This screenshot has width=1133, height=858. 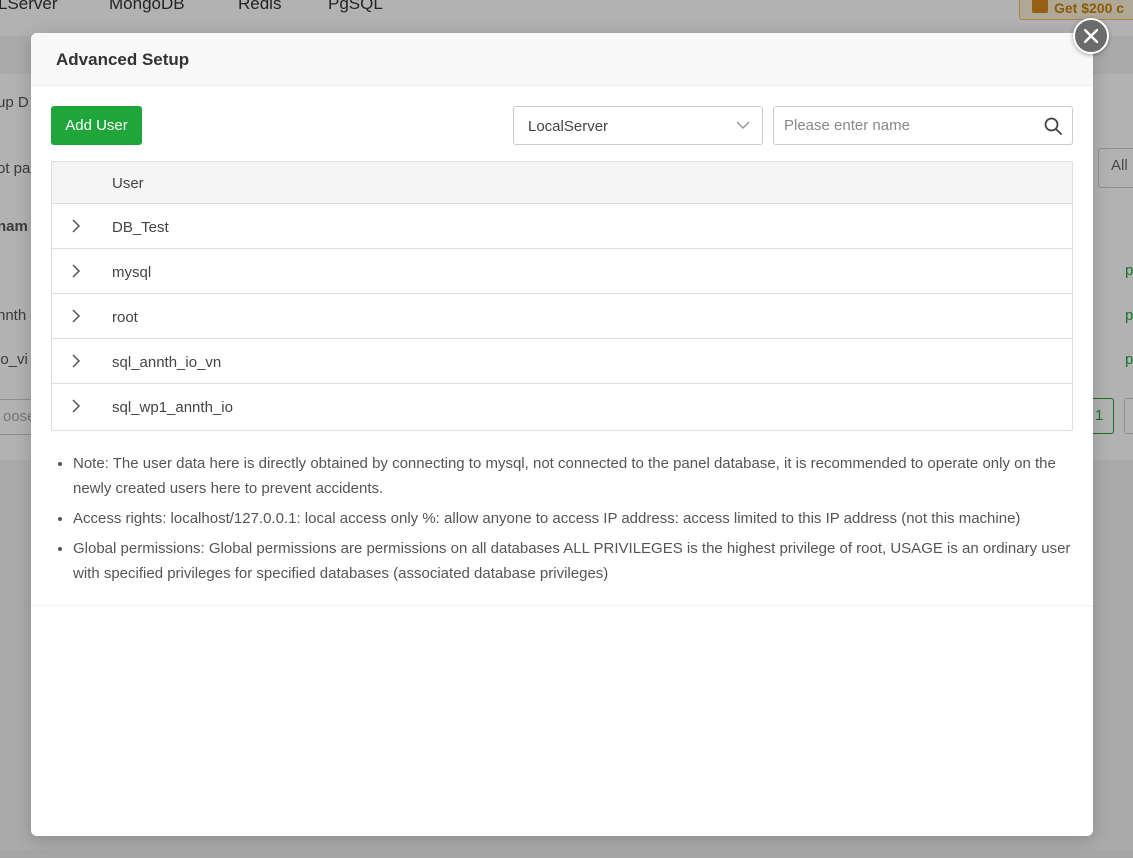 I want to click on user-name: sql_wp1_annth_io, so click(x=172, y=407).